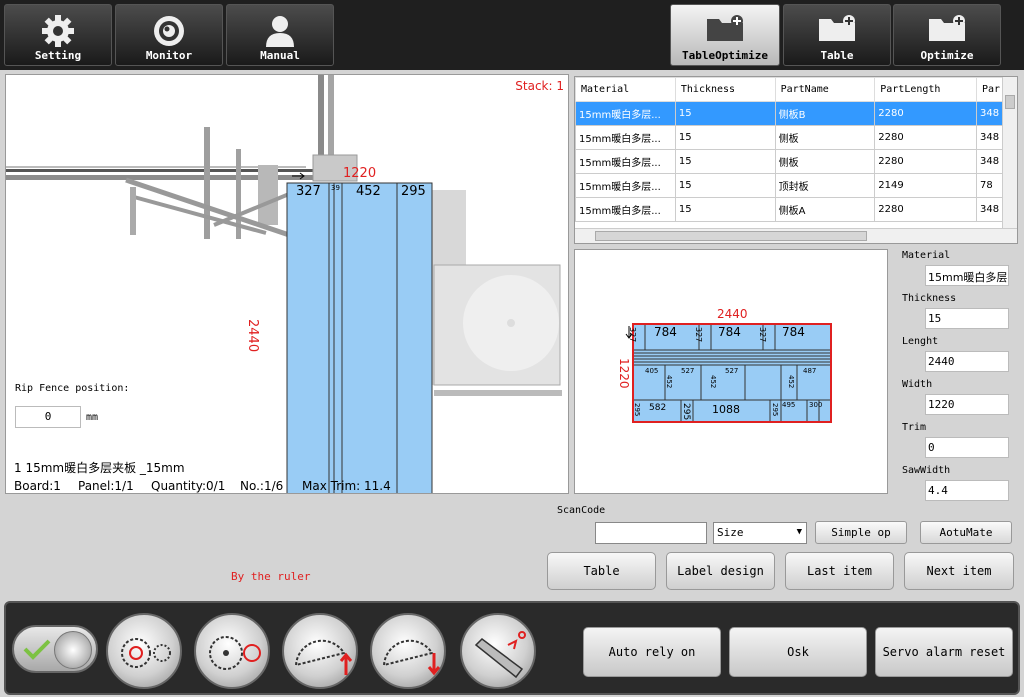 The image size is (1024, 697). I want to click on table-row: 15mm暖白多层... 15 侧板A 2280 348, so click(789, 209).